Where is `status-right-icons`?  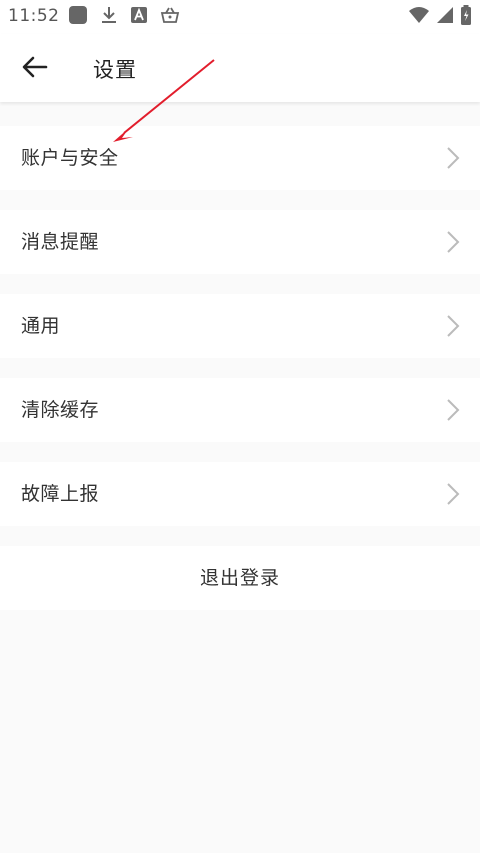
status-right-icons is located at coordinates (437, 17).